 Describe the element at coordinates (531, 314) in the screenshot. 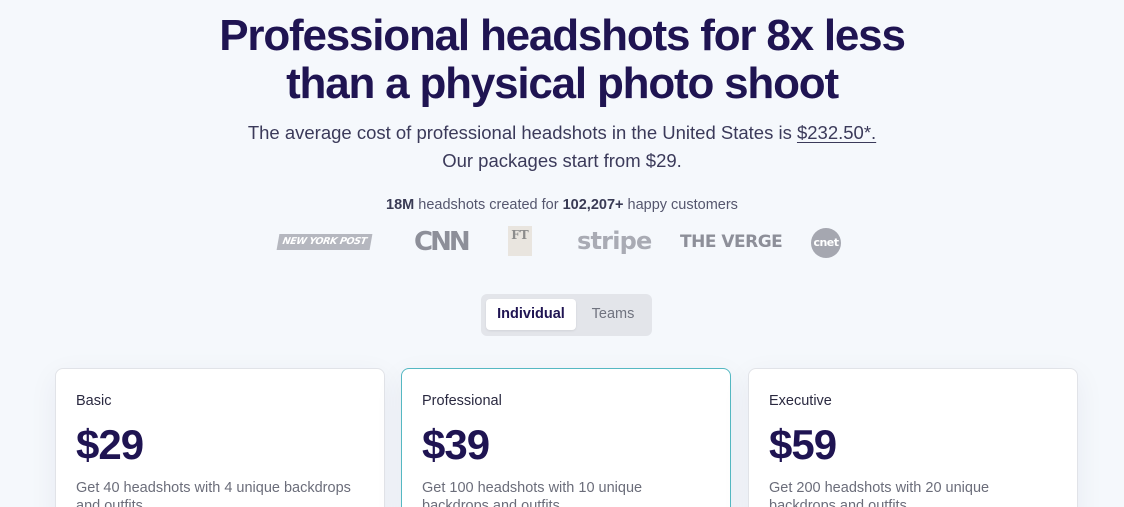

I see `individual-tab: Individual` at that location.